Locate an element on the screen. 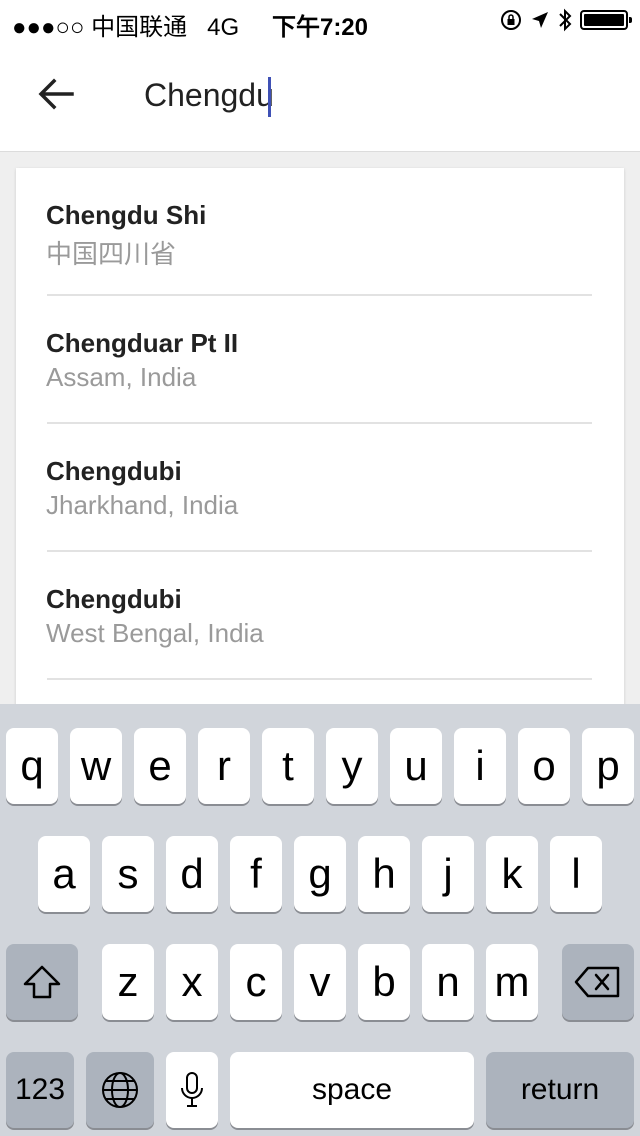 The height and width of the screenshot is (1136, 640). globe-key is located at coordinates (120, 1090).